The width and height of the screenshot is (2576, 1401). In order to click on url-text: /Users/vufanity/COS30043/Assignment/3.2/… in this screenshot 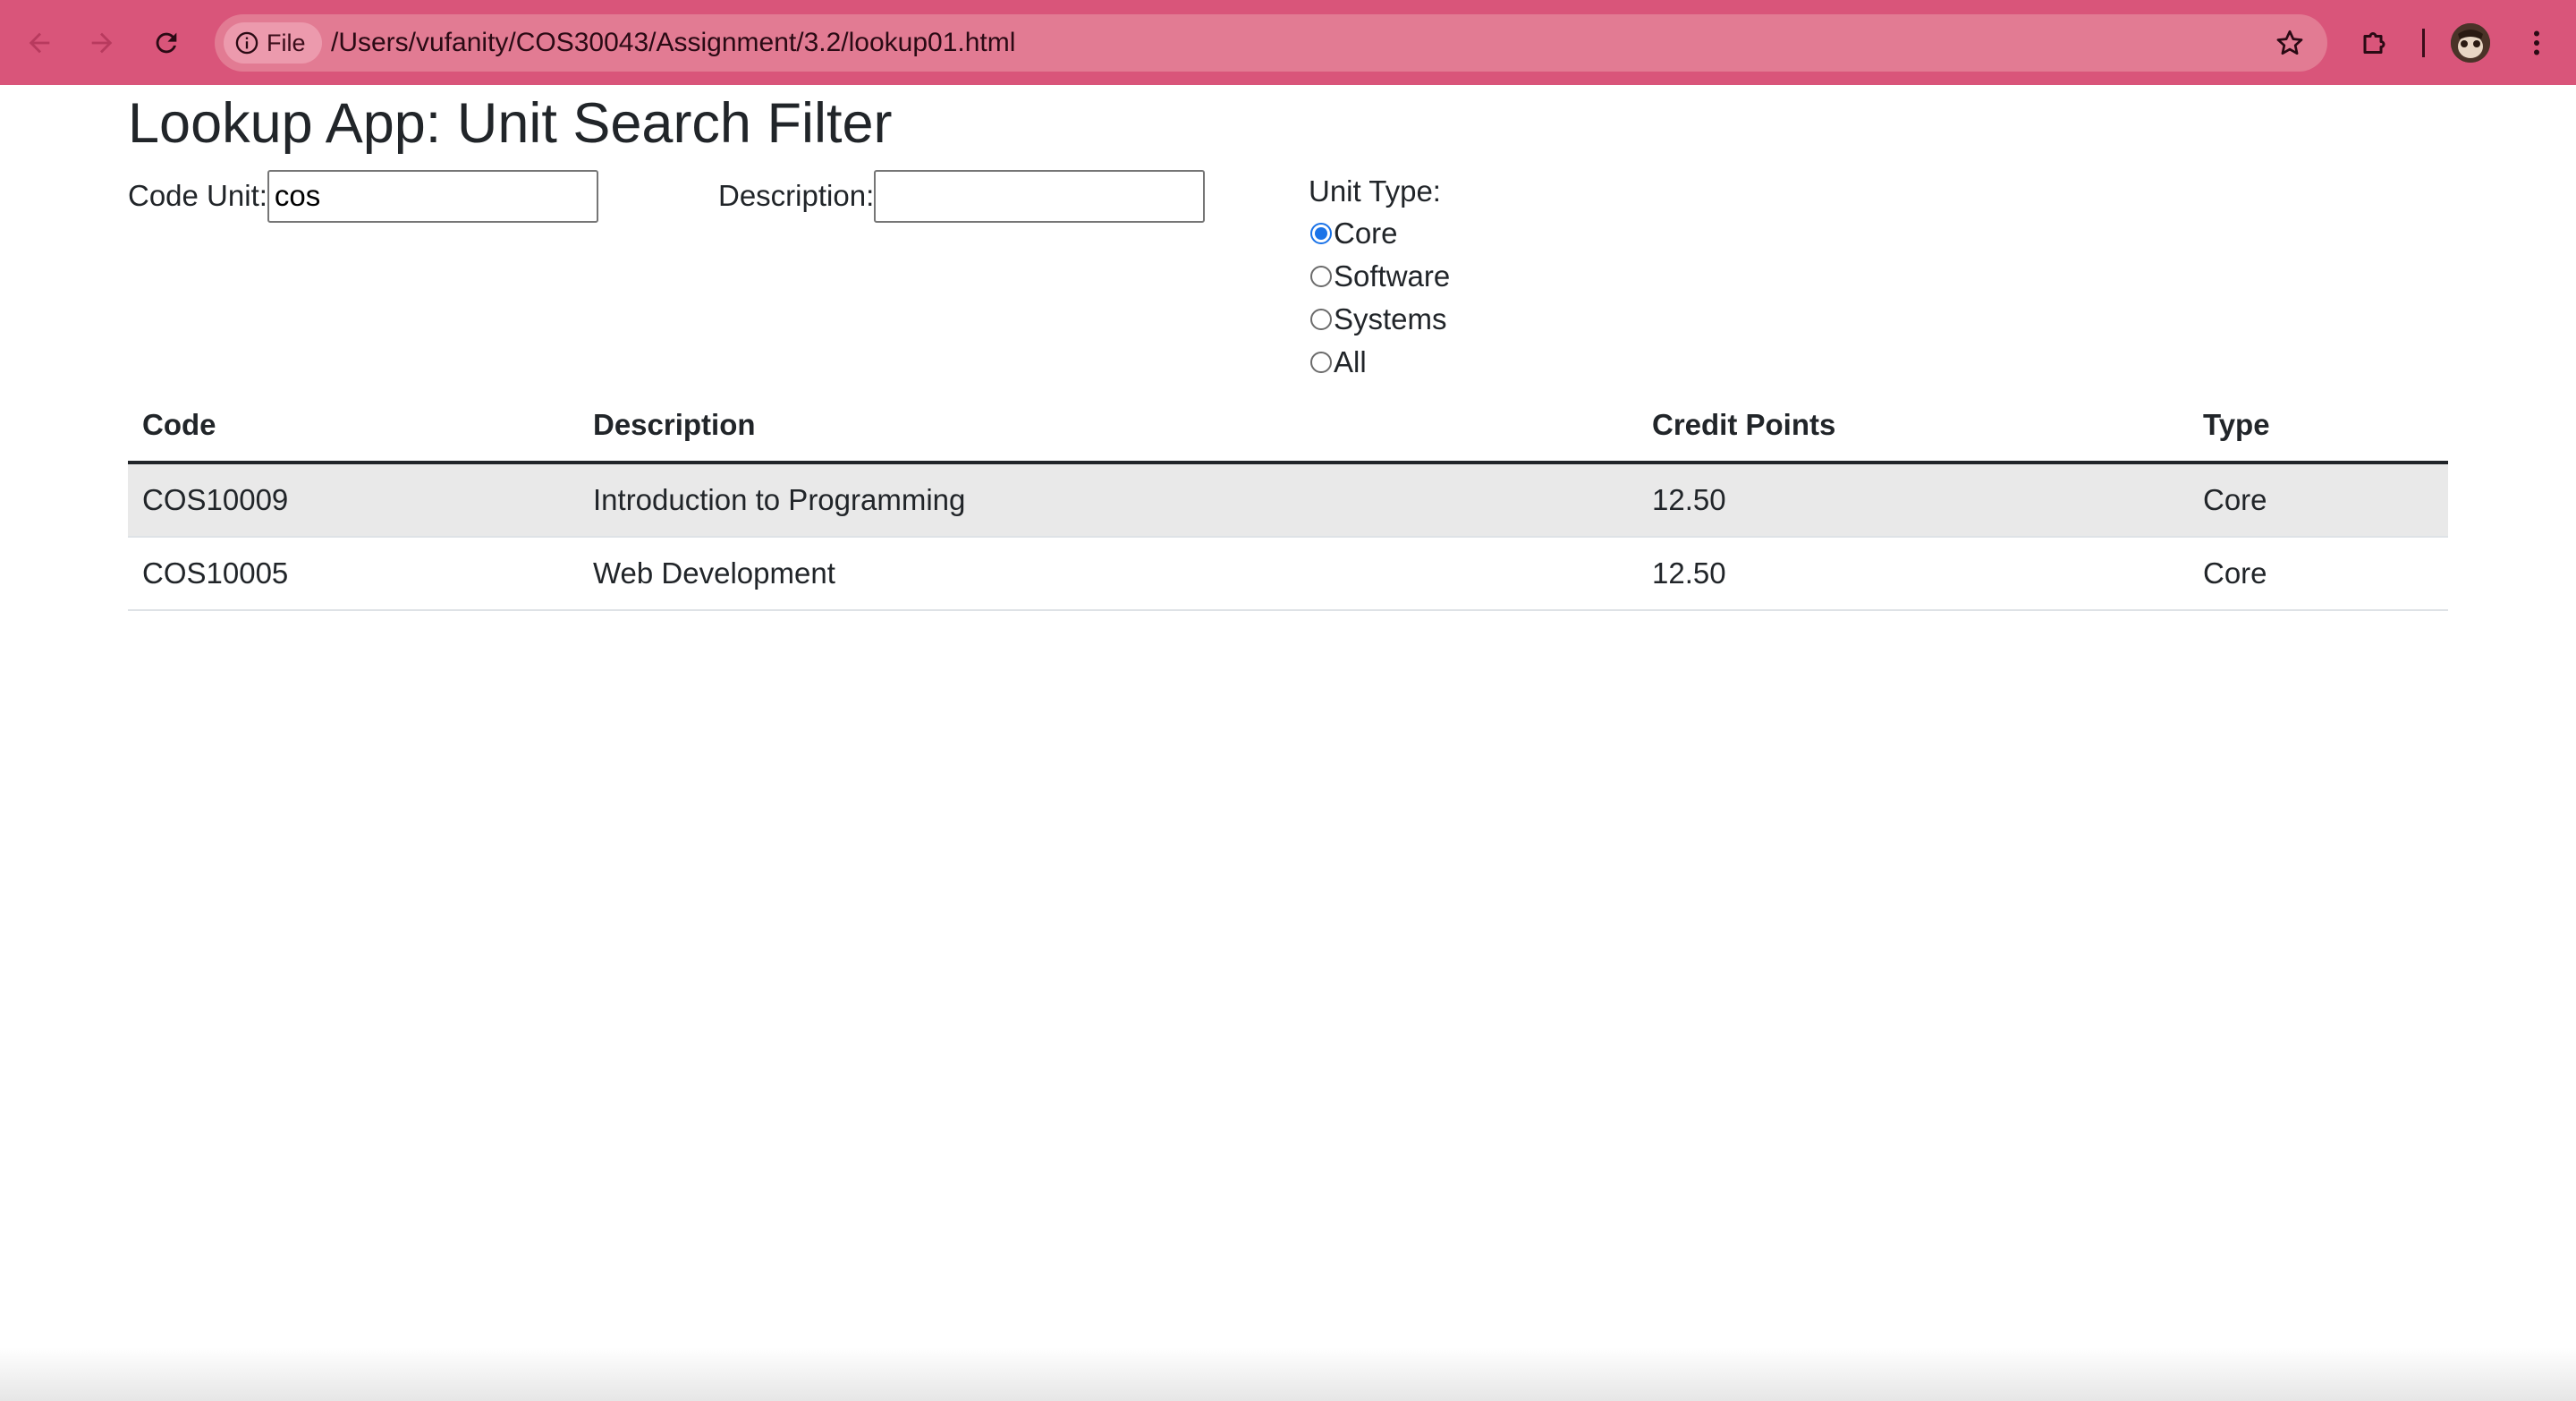, I will do `click(673, 43)`.